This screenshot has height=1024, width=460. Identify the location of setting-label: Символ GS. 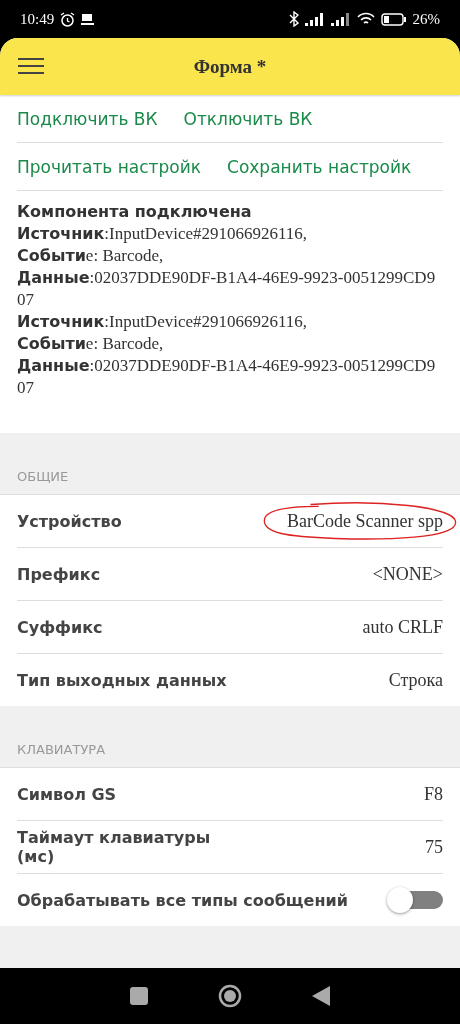
(67, 794).